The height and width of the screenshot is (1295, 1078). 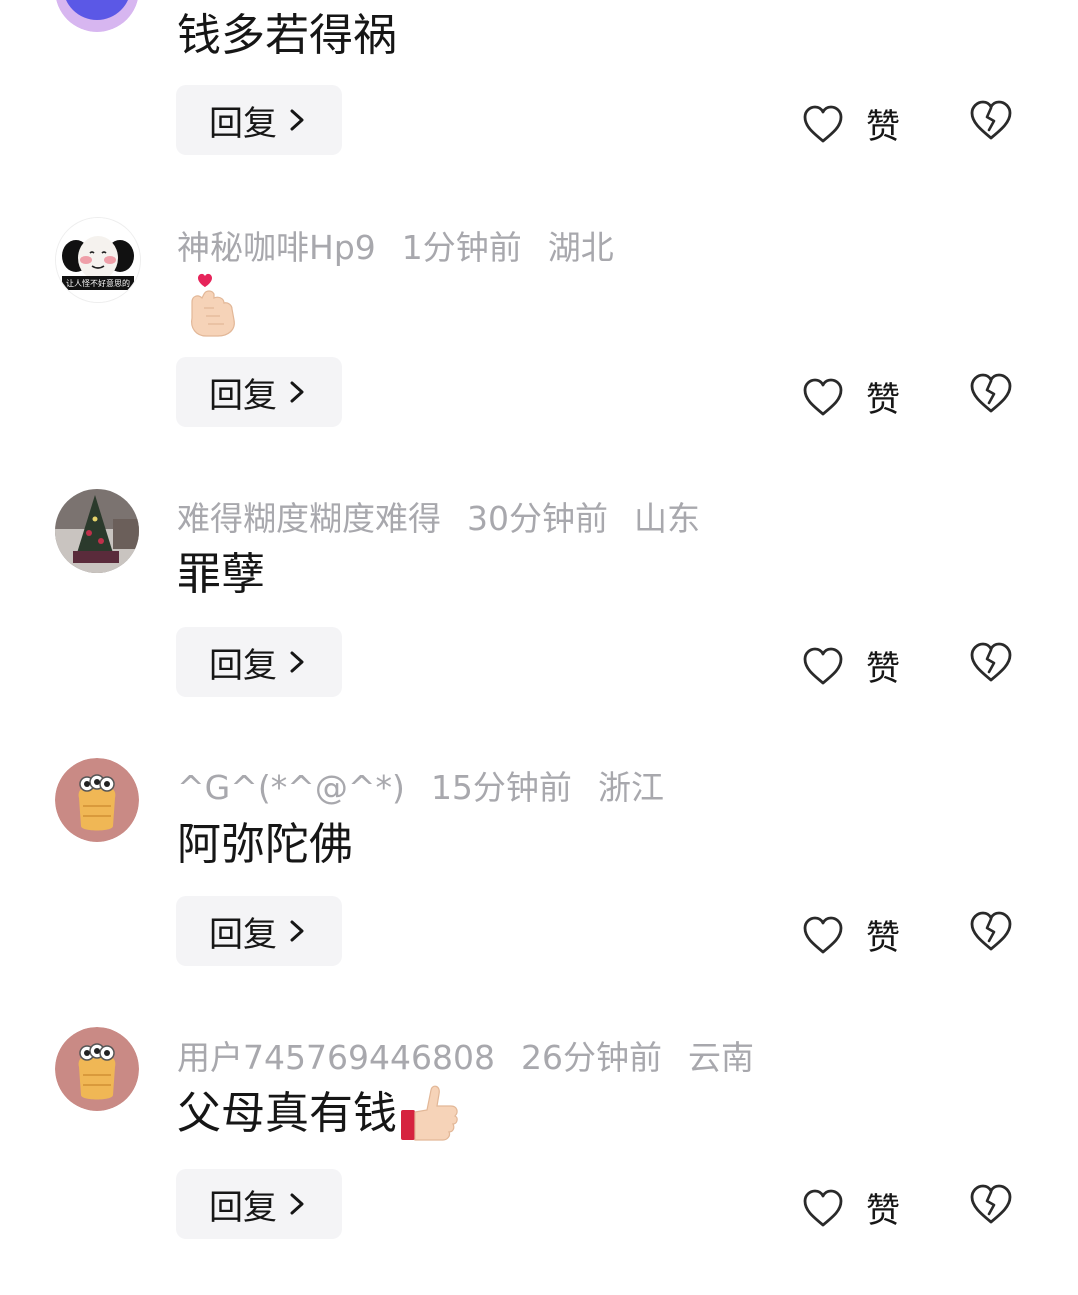 What do you see at coordinates (309, 518) in the screenshot?
I see `username: 难得糊度糊度难得` at bounding box center [309, 518].